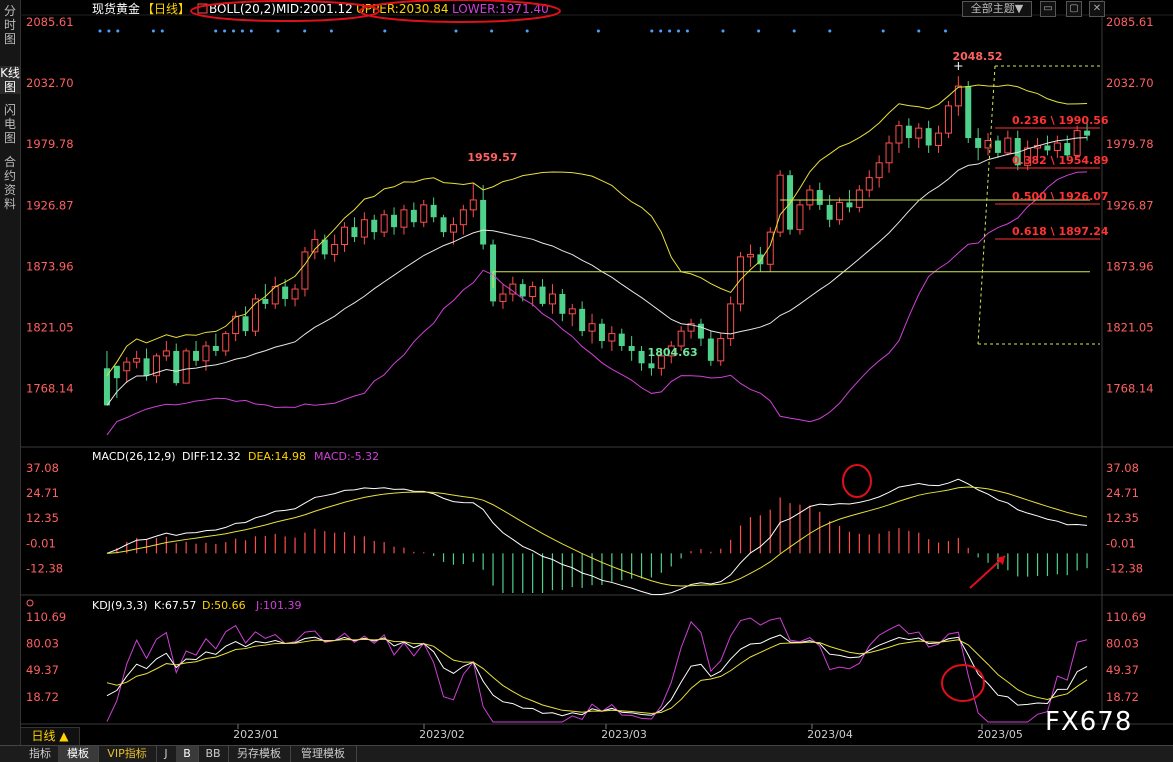 This screenshot has width=1173, height=762. What do you see at coordinates (259, 754) in the screenshot?
I see `tab-save-template: 另存模板` at bounding box center [259, 754].